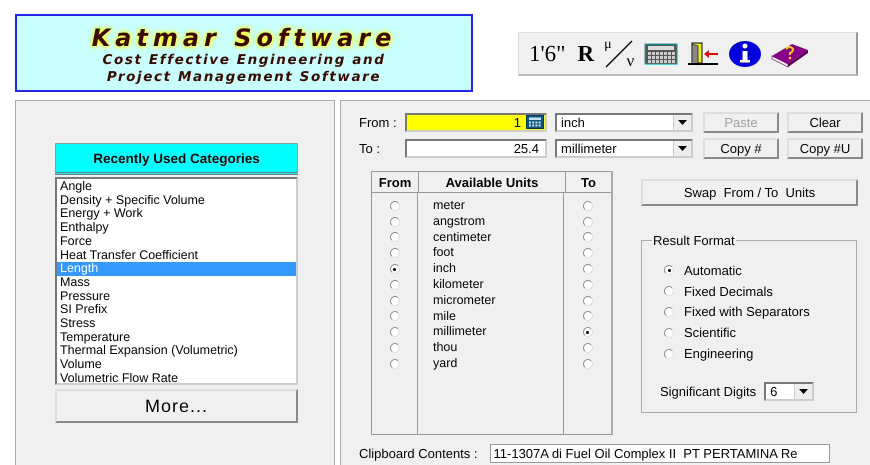  What do you see at coordinates (624, 122) in the screenshot?
I see `unit-dropdown: inch` at bounding box center [624, 122].